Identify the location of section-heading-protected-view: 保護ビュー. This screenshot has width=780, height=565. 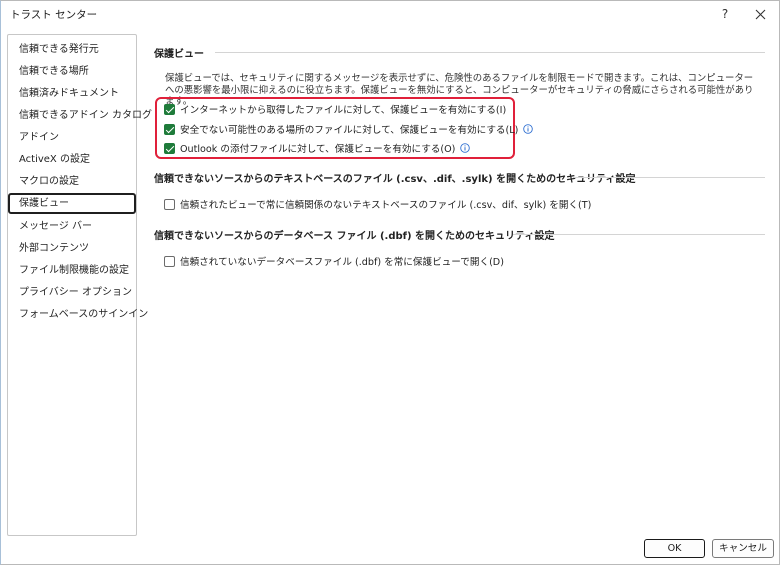
(179, 54).